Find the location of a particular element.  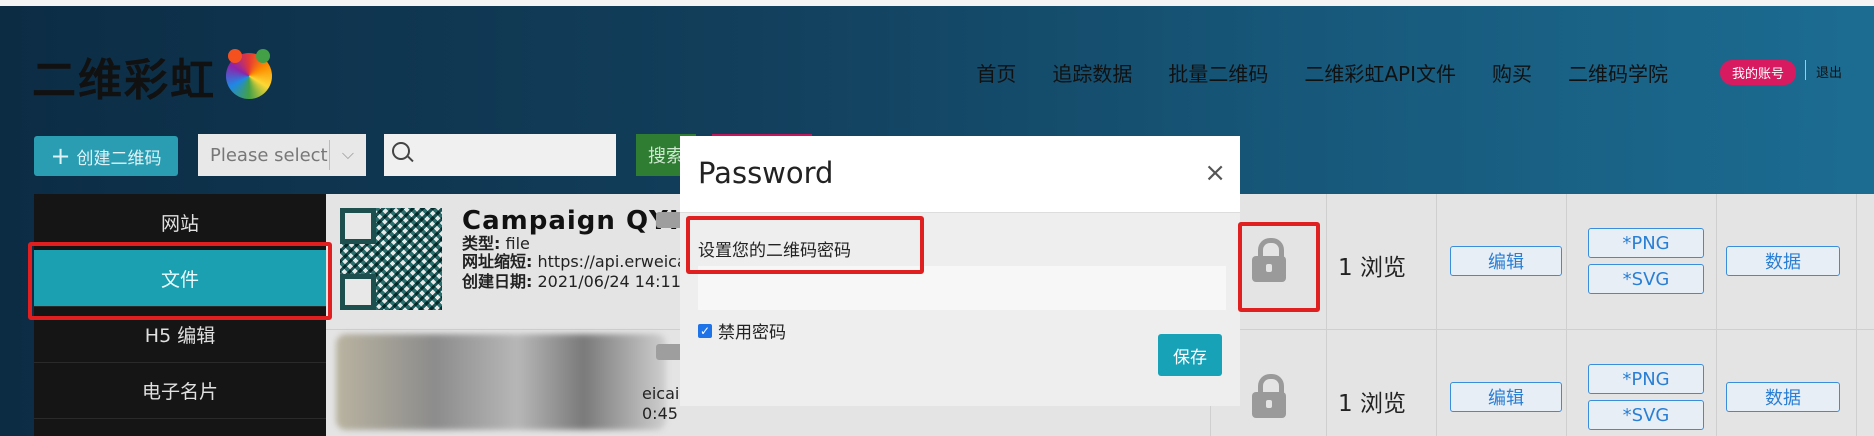

nav-tracking: 追踪数据 is located at coordinates (1092, 72).